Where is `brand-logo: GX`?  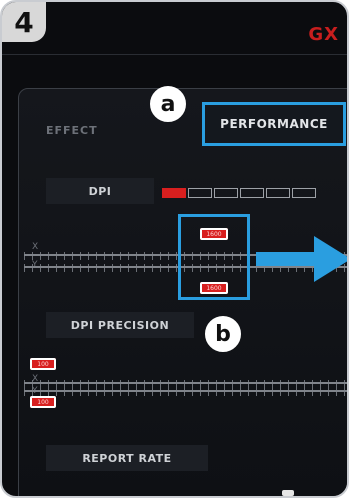 brand-logo: GX is located at coordinates (323, 34).